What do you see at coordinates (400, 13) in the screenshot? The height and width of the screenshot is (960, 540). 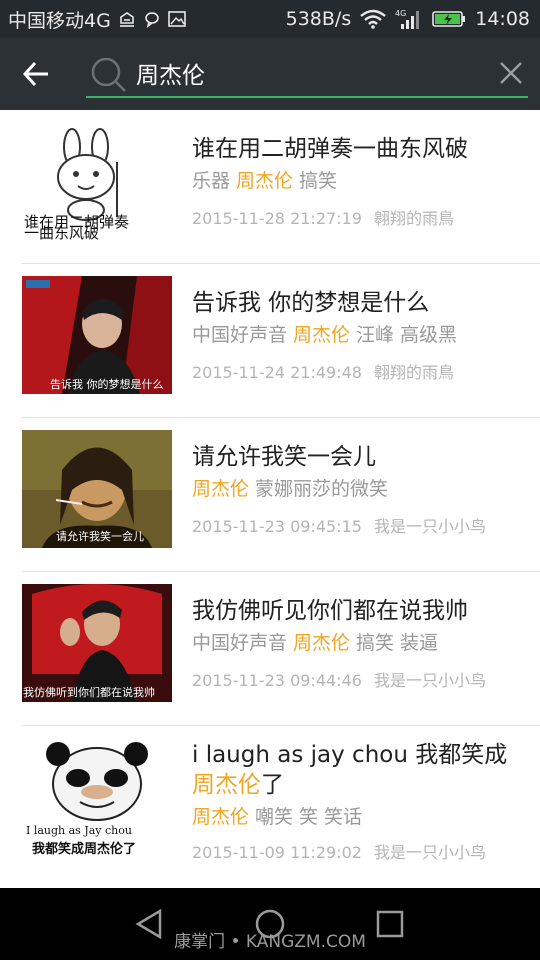 I see `signal-tag: 4G` at bounding box center [400, 13].